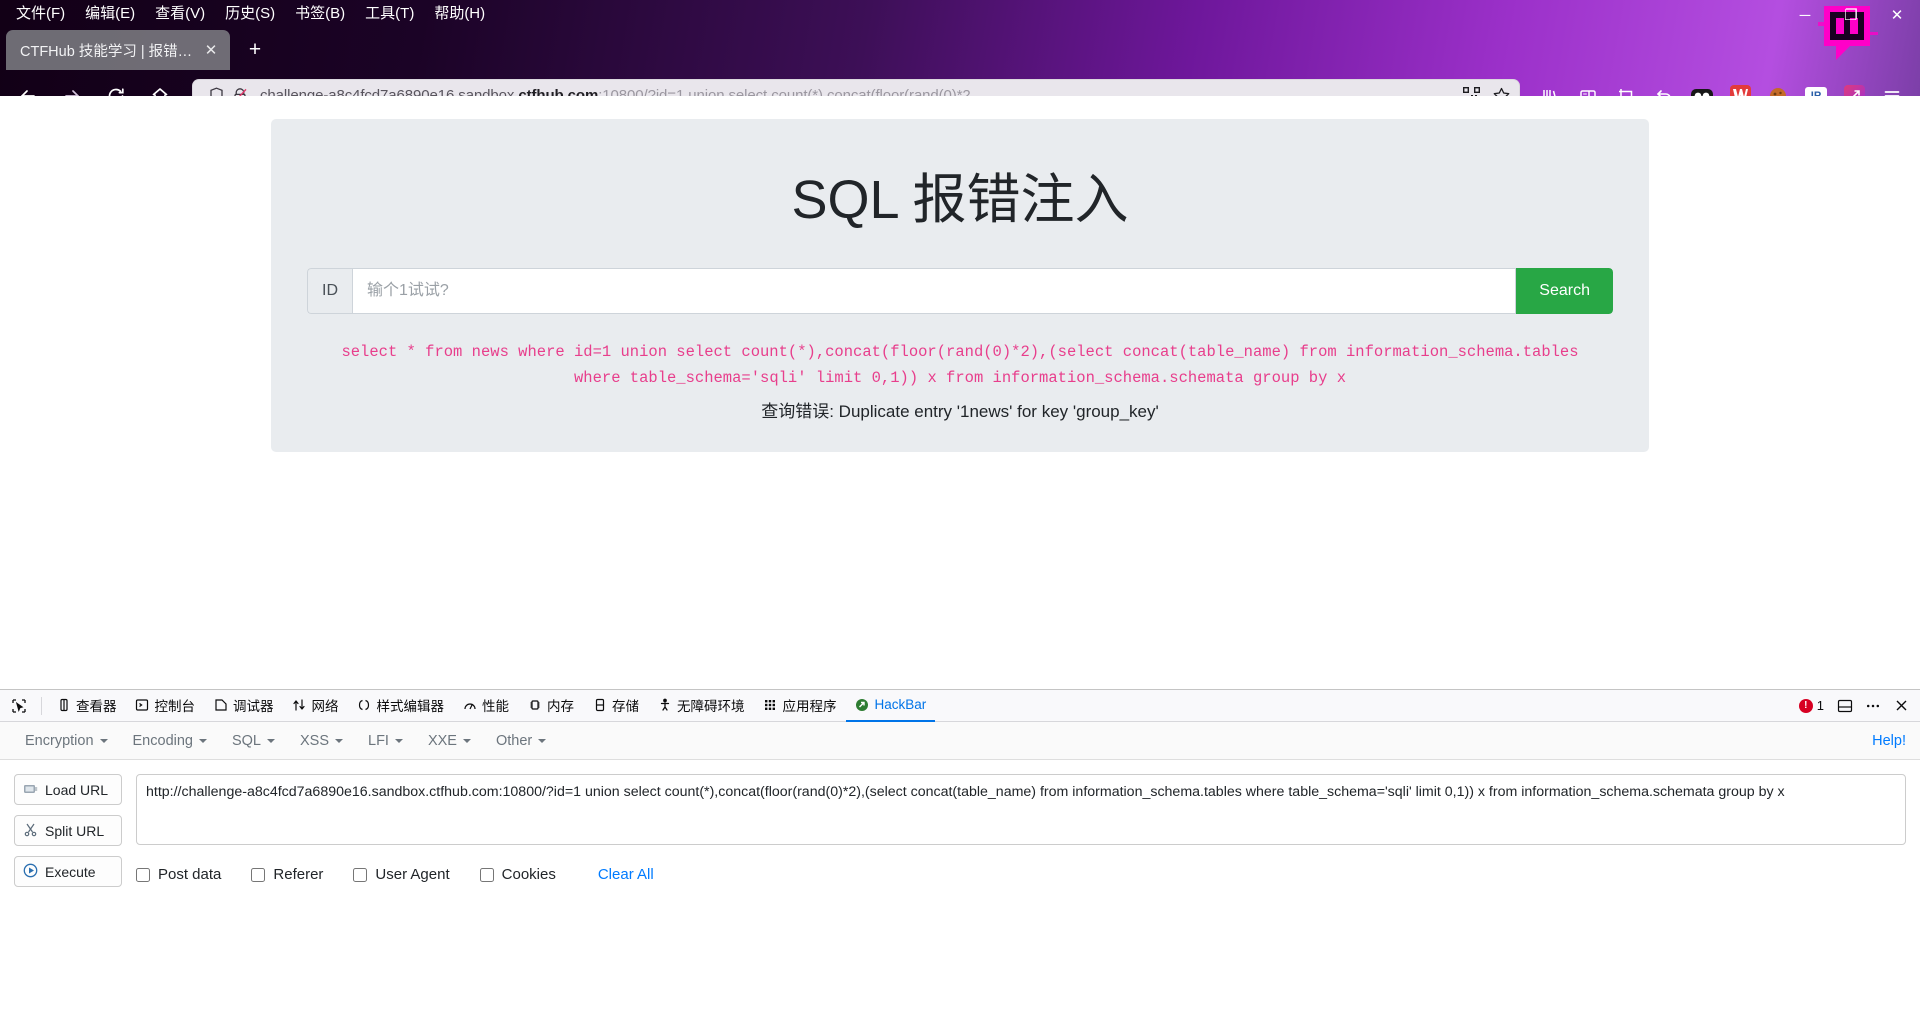  What do you see at coordinates (1564, 291) in the screenshot?
I see `search-button: Search` at bounding box center [1564, 291].